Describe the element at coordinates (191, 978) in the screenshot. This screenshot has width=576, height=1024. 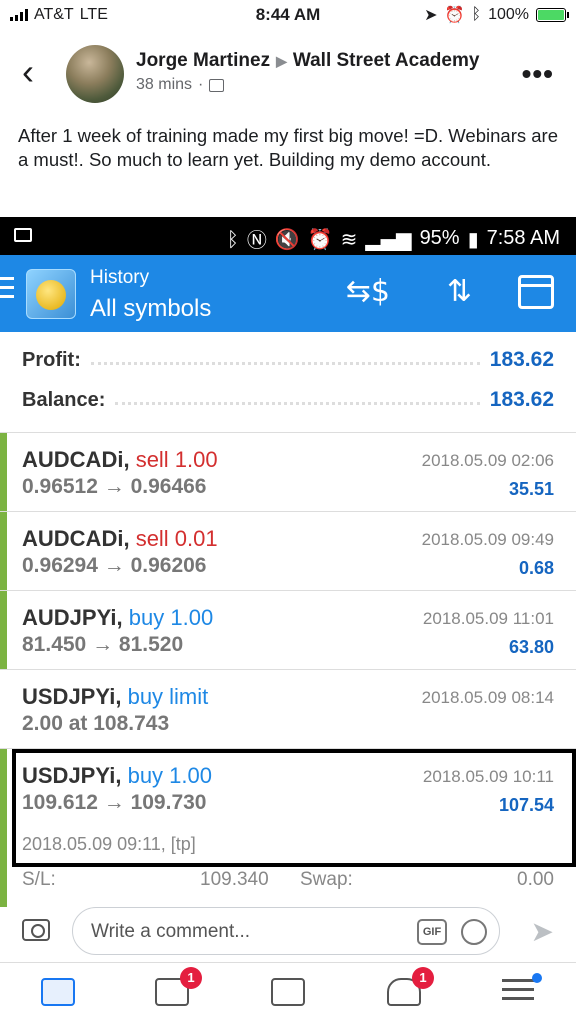
I see `watch-badge: 1` at that location.